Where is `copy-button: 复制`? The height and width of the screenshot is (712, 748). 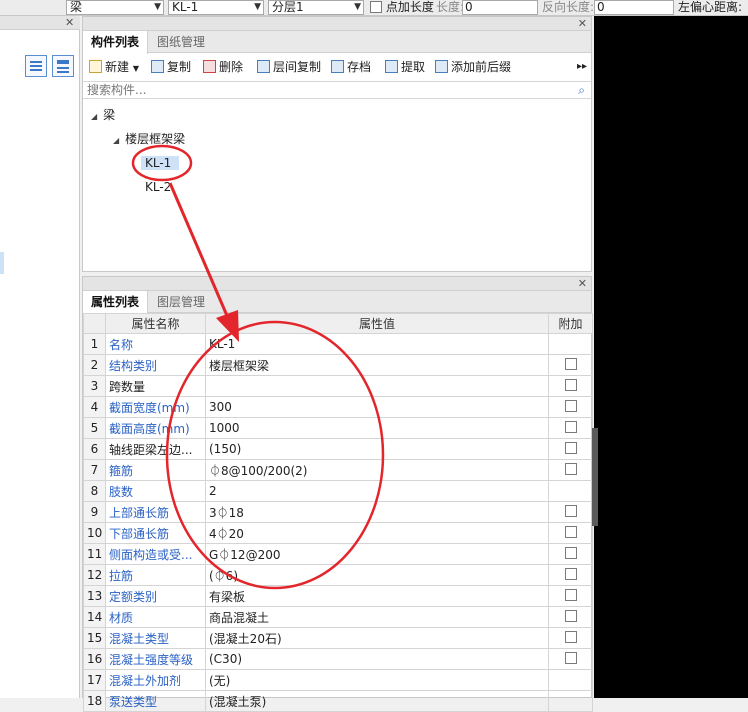
copy-button: 复制 is located at coordinates (171, 67).